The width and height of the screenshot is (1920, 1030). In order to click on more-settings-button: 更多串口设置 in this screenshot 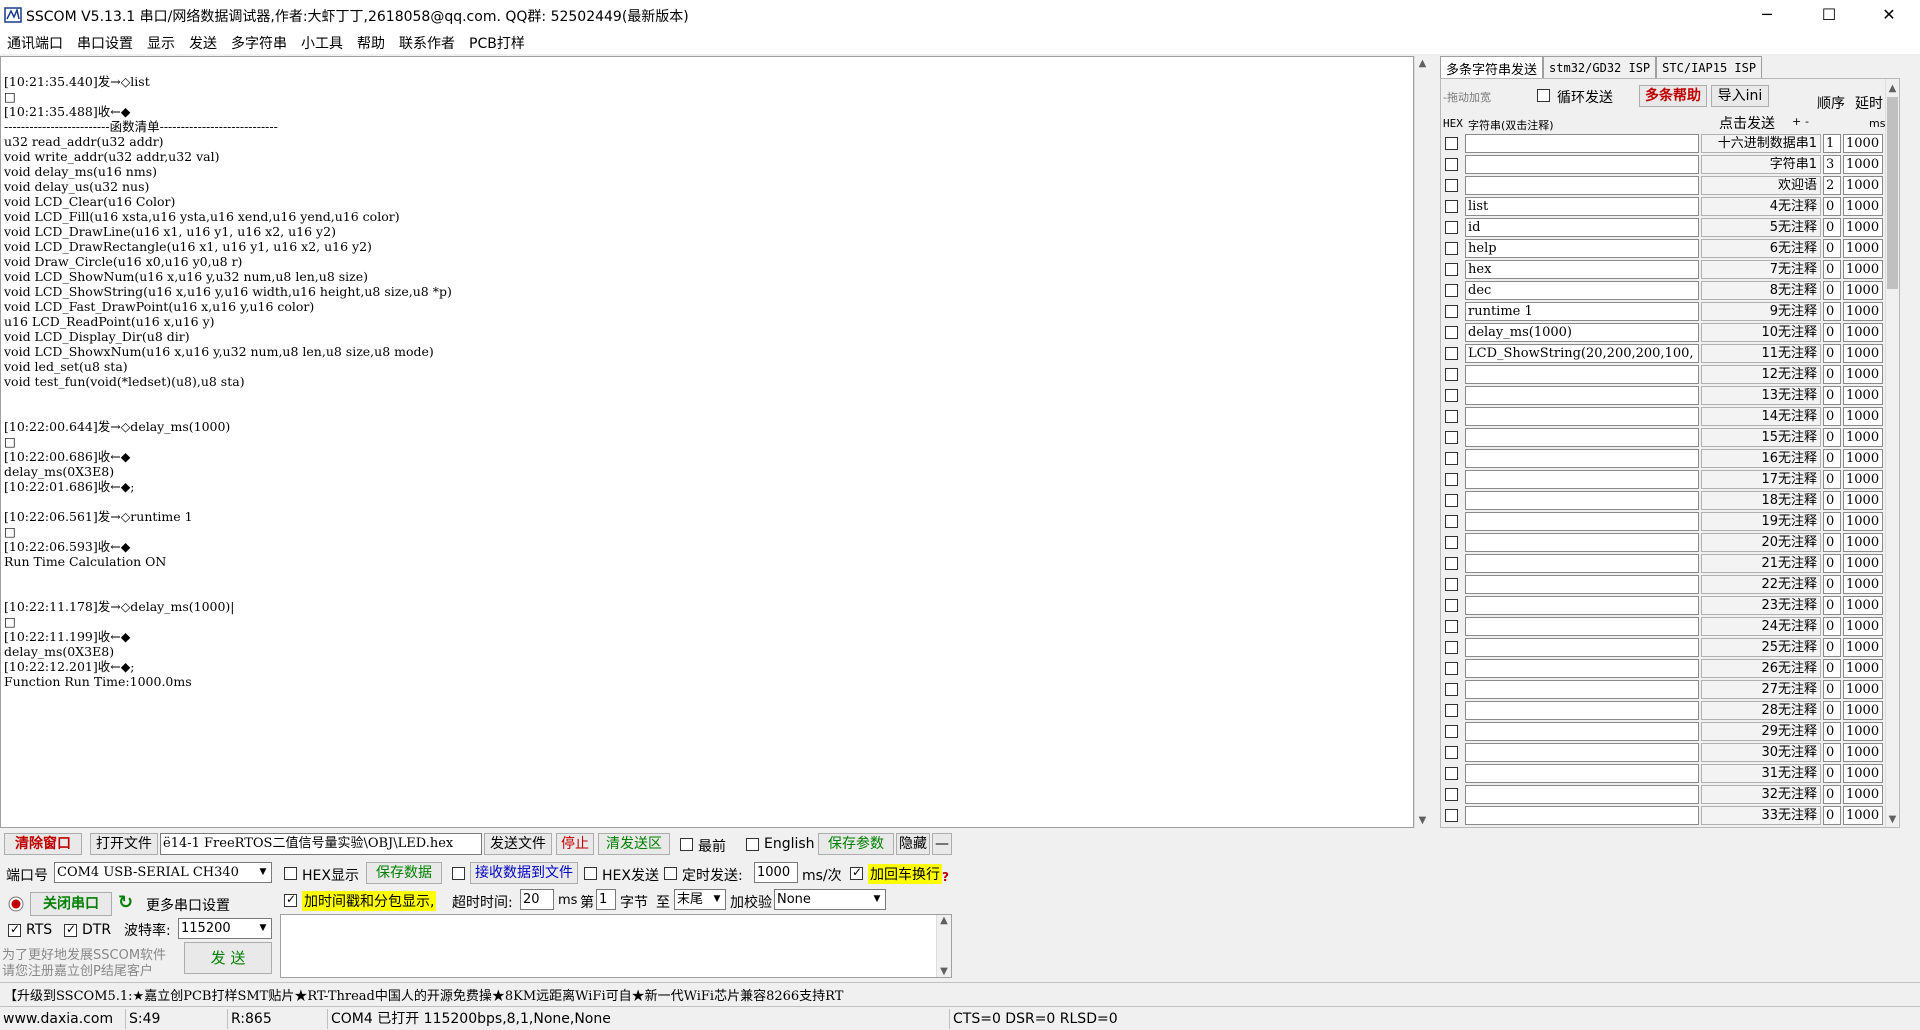, I will do `click(188, 905)`.